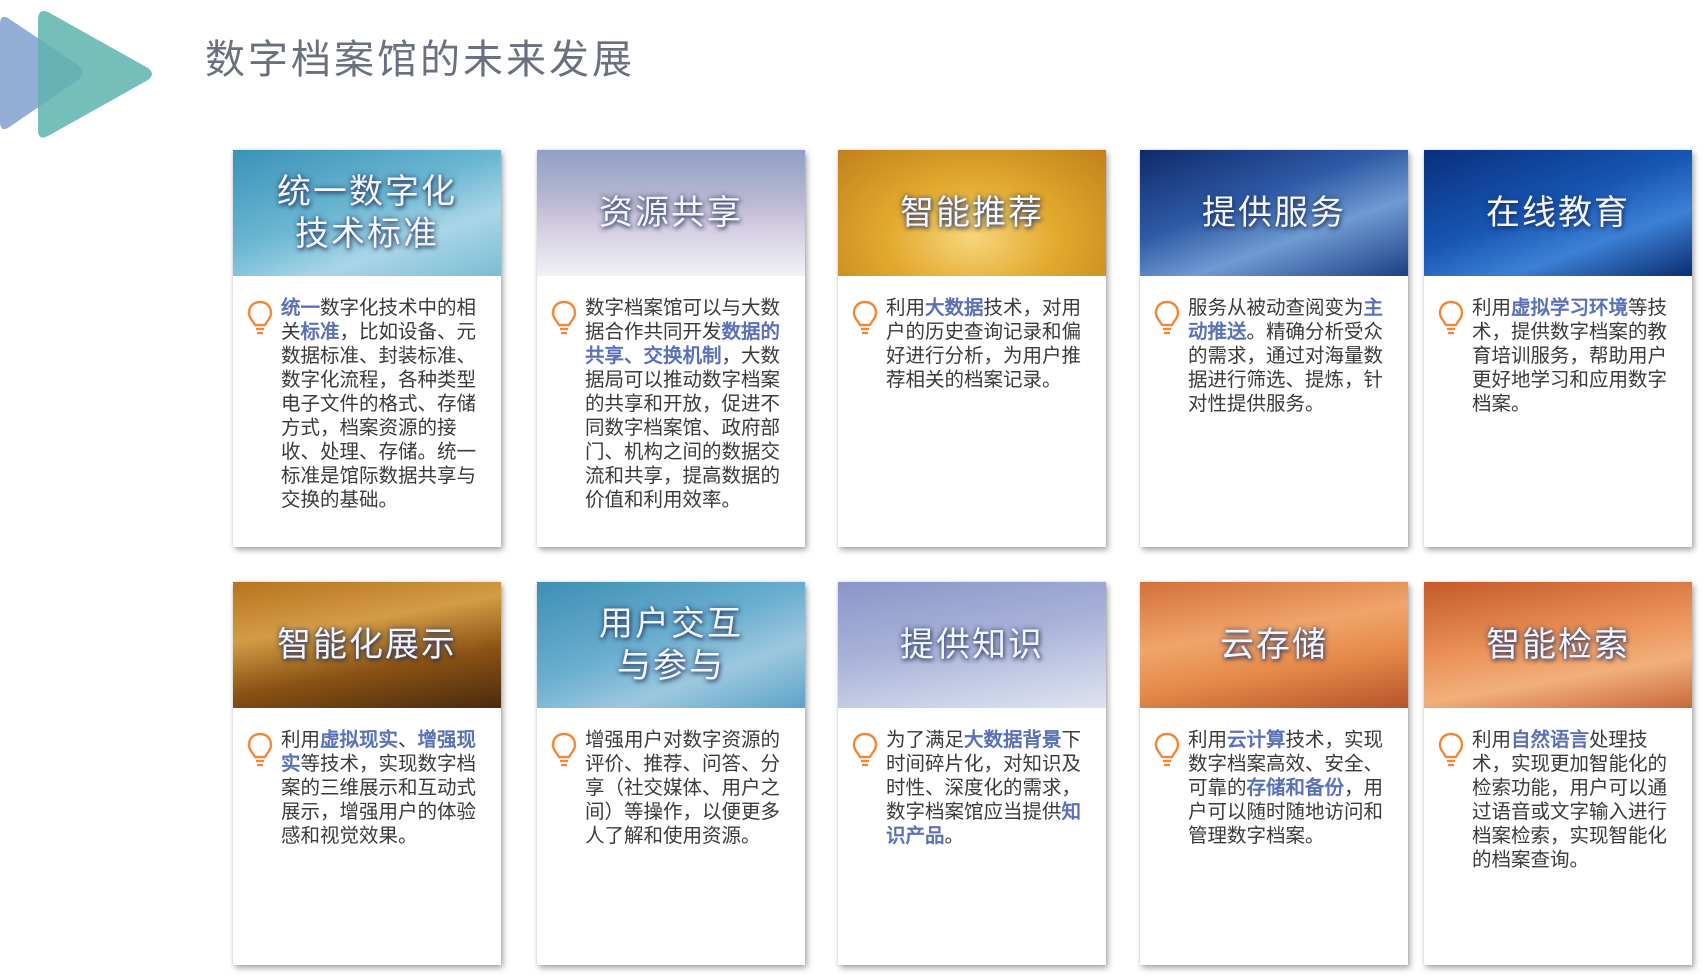  What do you see at coordinates (408, 739) in the screenshot?
I see `body-text: 、` at bounding box center [408, 739].